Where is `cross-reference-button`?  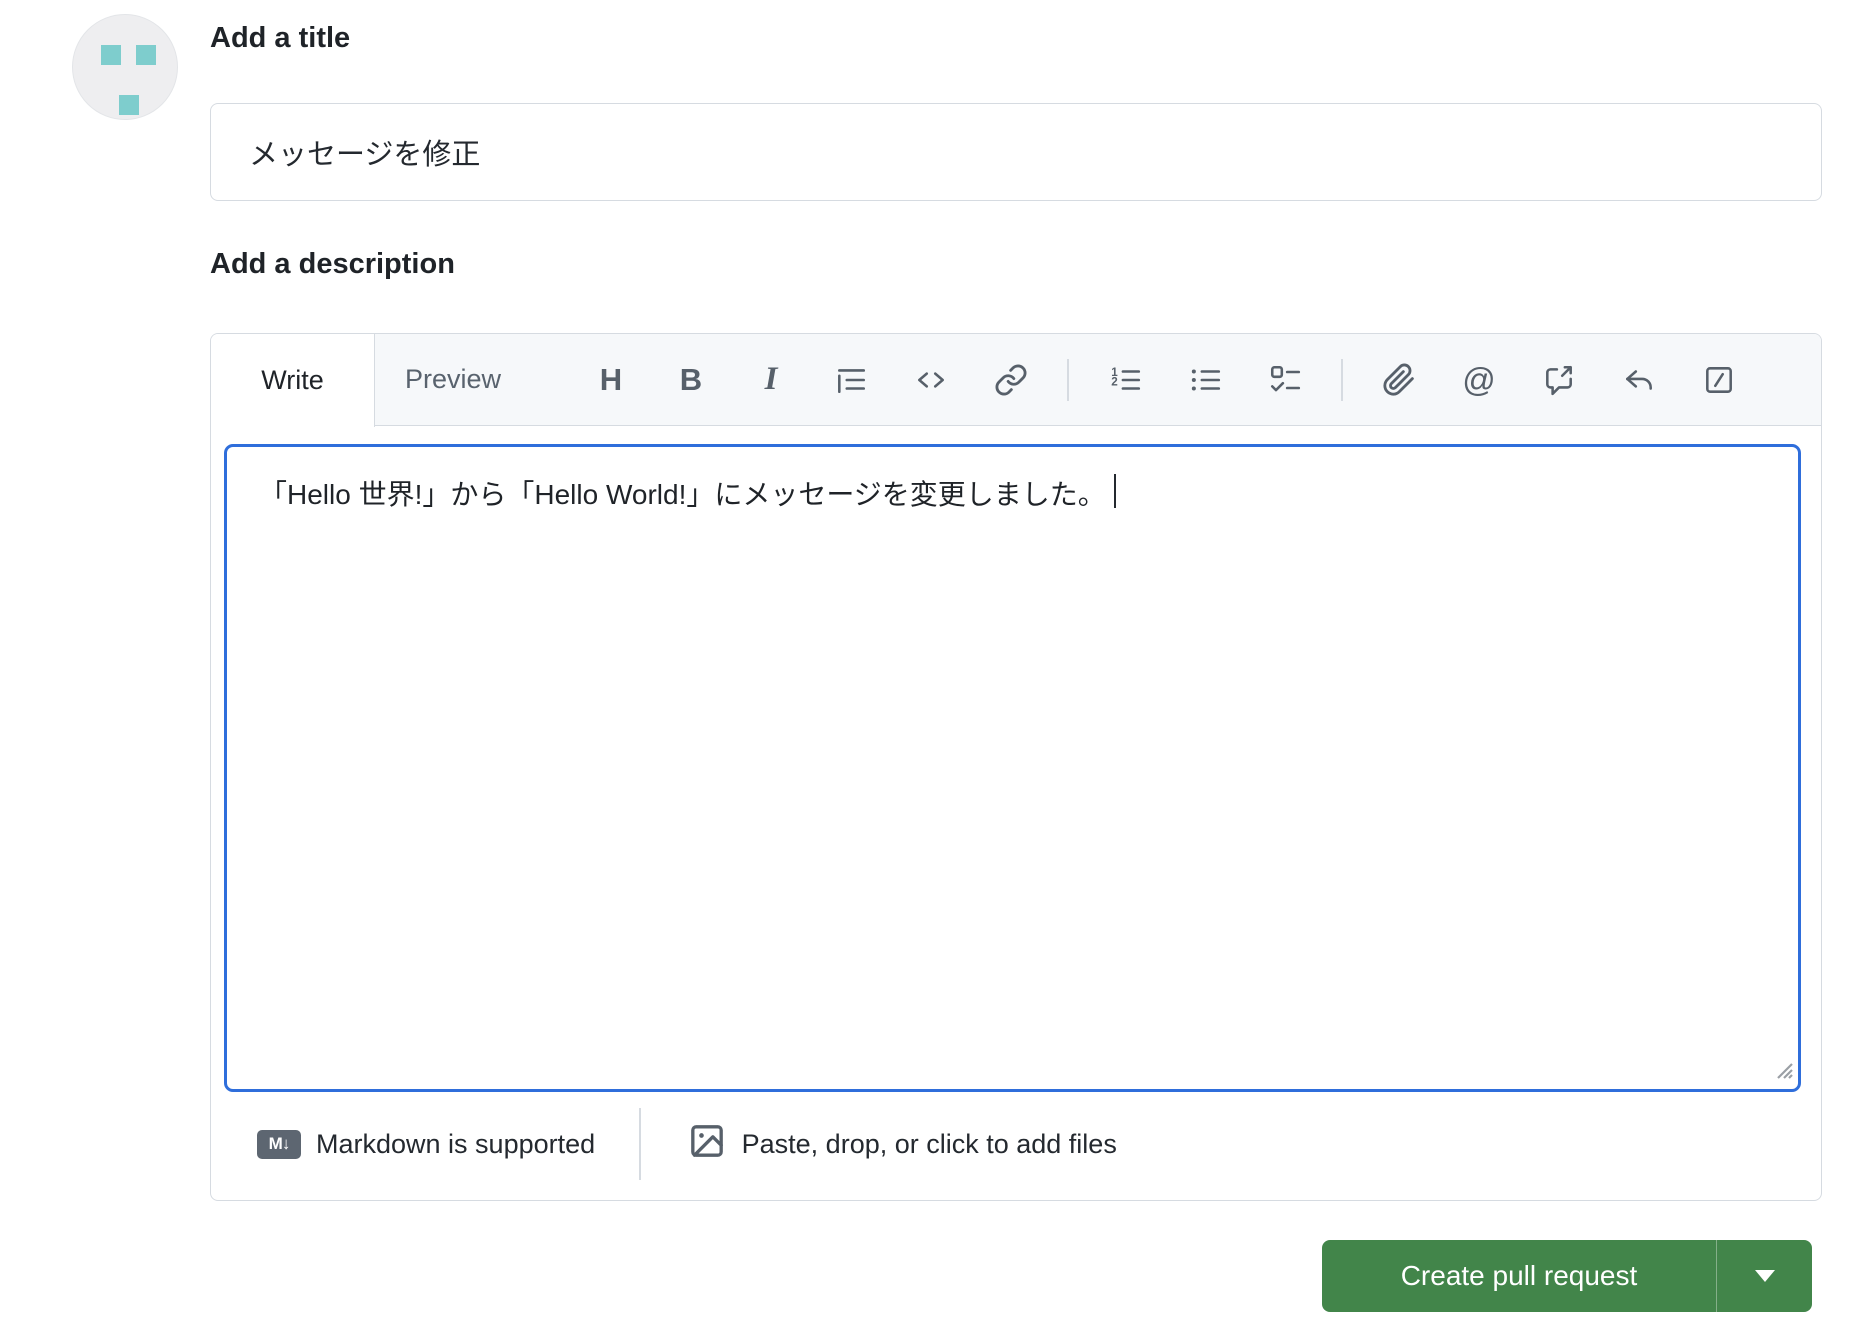
cross-reference-button is located at coordinates (1559, 380).